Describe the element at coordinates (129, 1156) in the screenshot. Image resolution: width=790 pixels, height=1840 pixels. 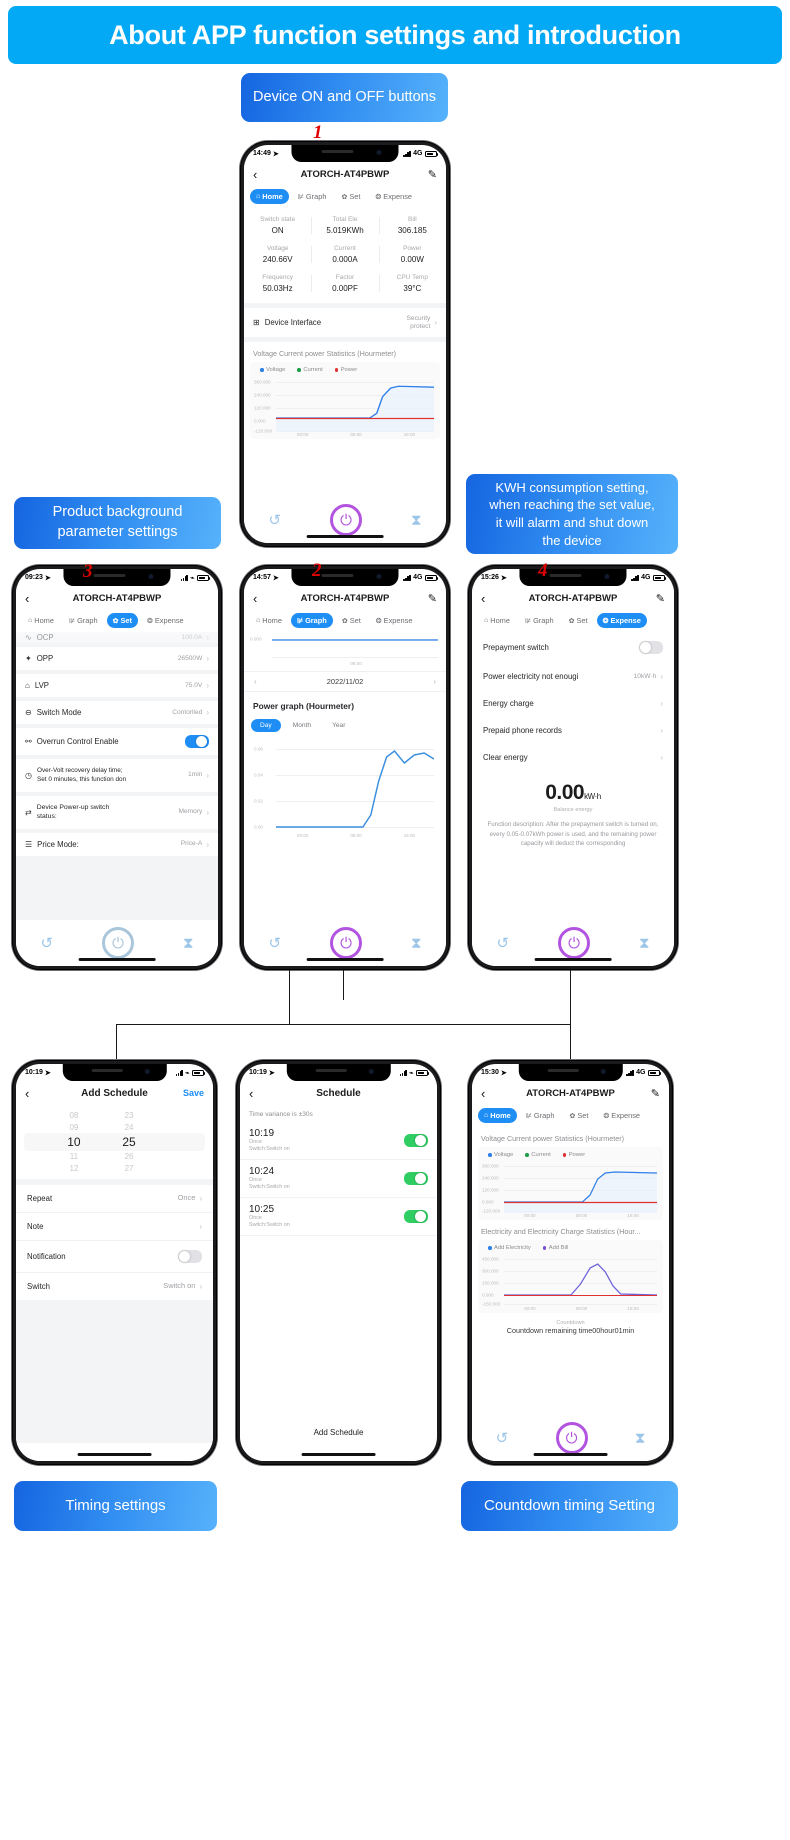
I see `minute-option: 26` at that location.